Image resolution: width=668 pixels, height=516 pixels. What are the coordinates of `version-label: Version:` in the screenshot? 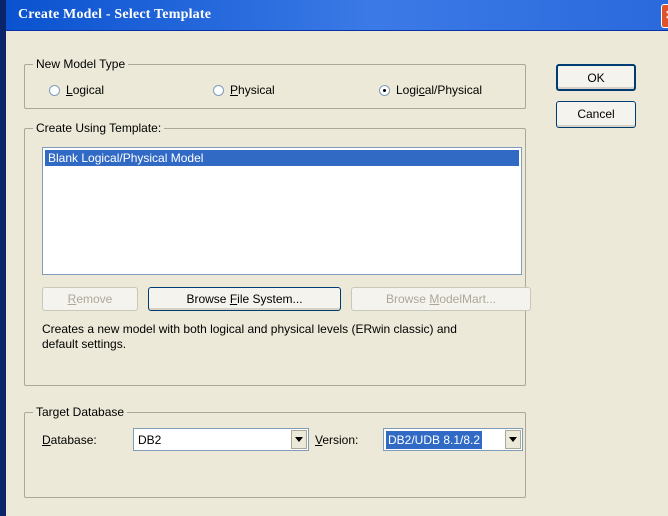 It's located at (337, 440).